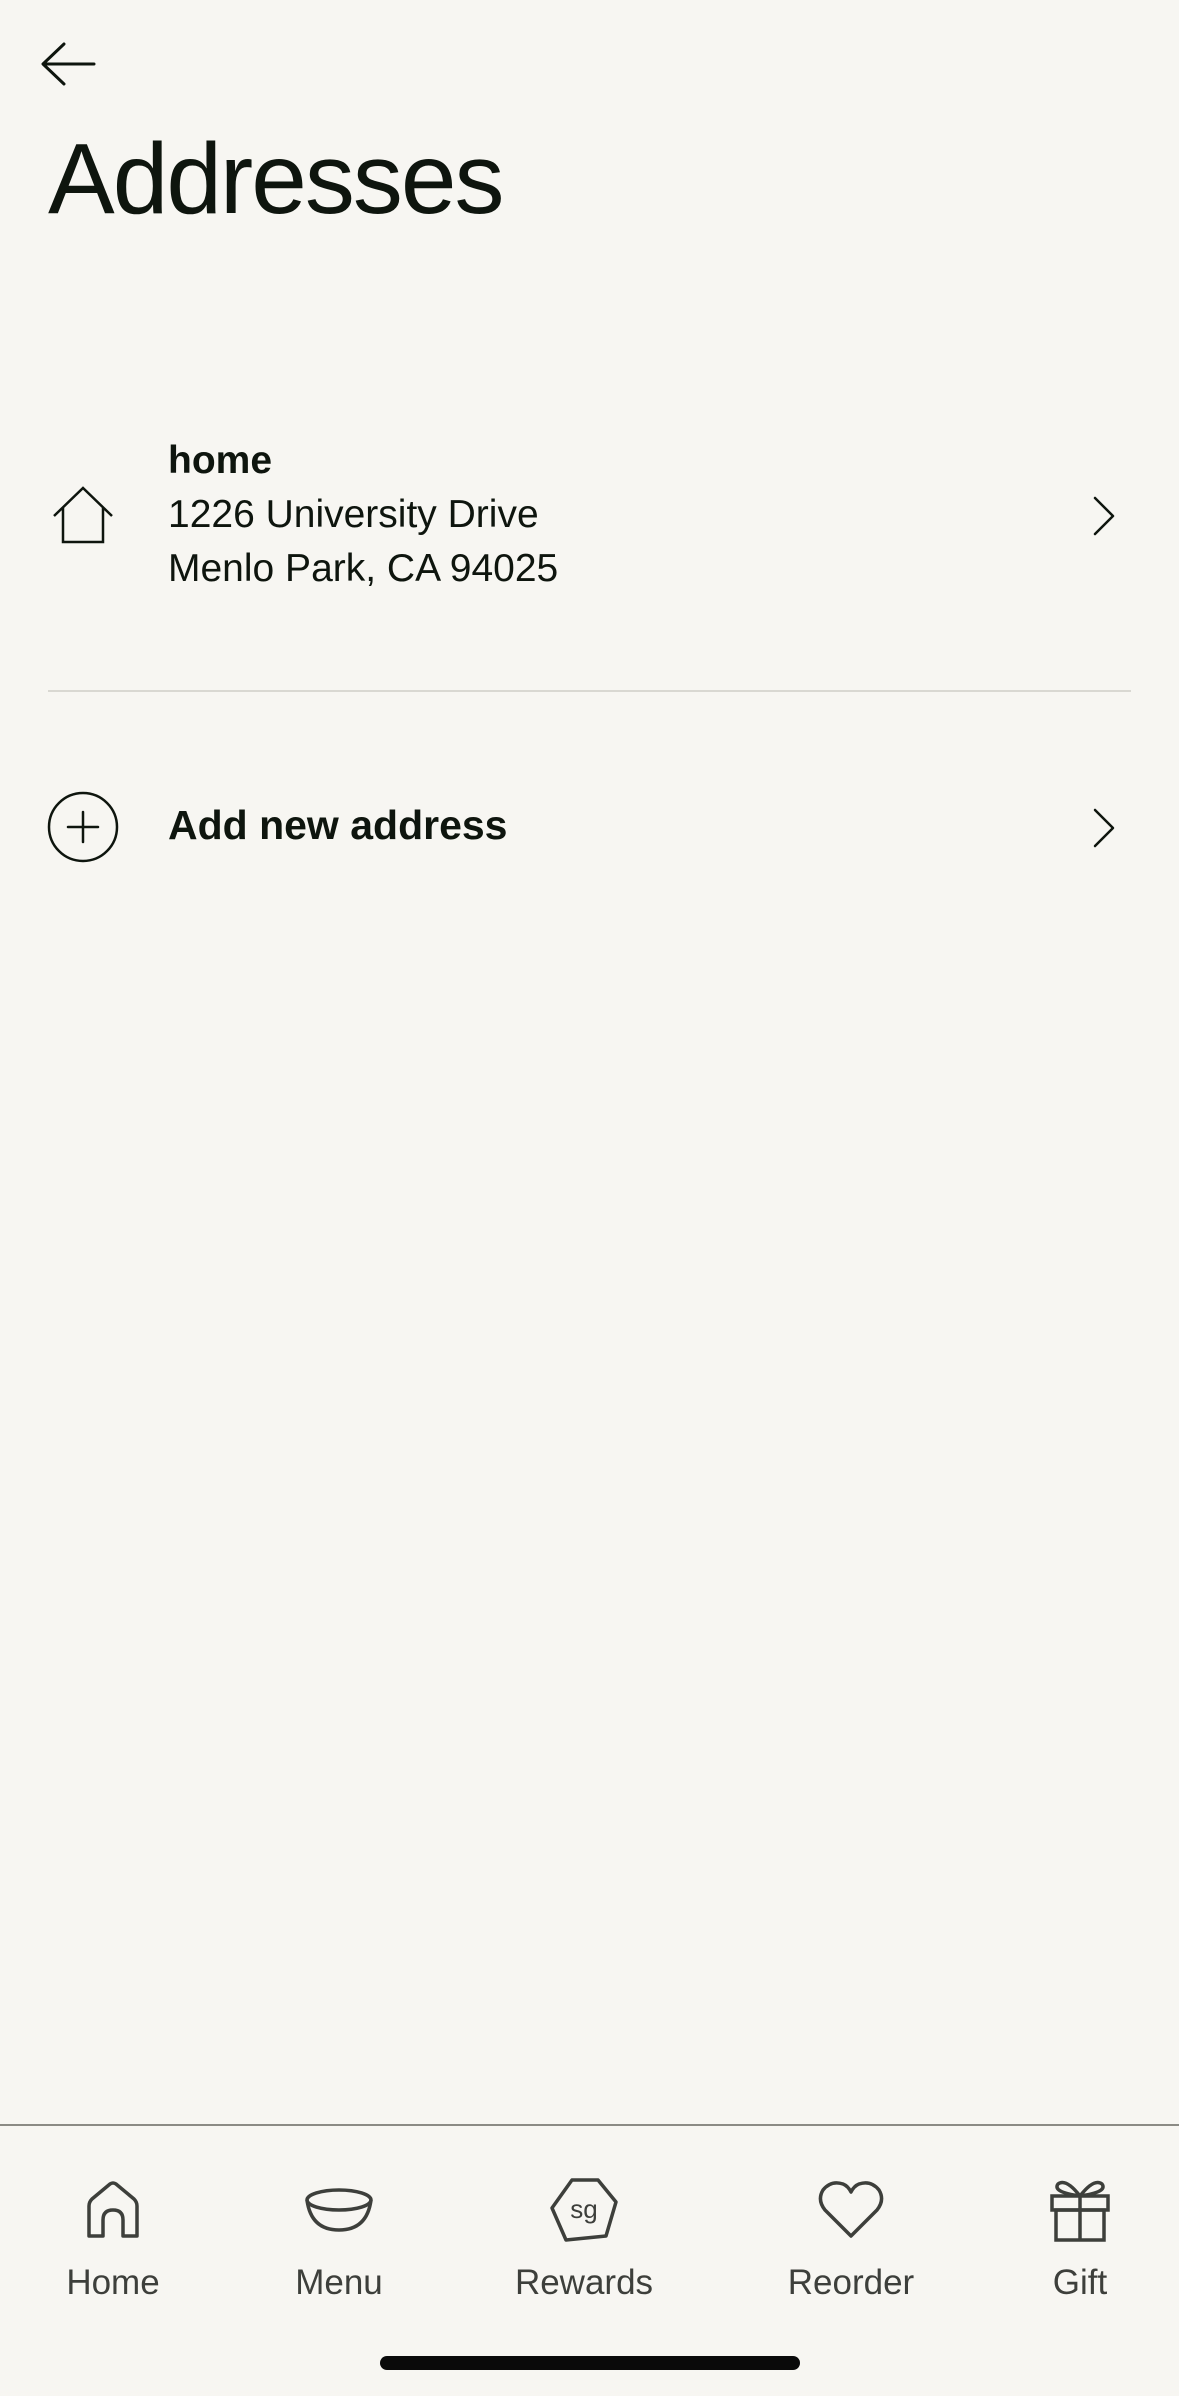  What do you see at coordinates (220, 460) in the screenshot?
I see `address-label: home` at bounding box center [220, 460].